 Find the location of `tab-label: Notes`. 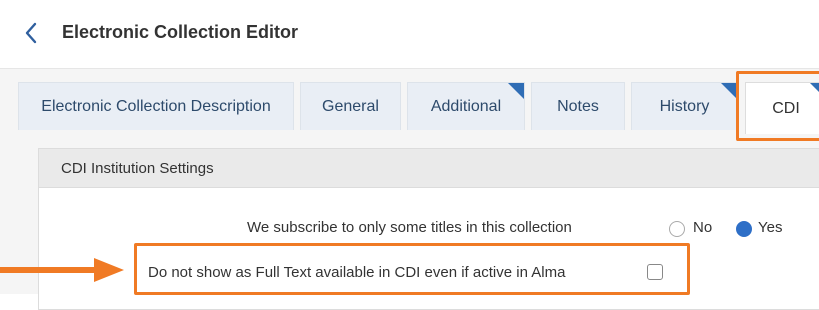

tab-label: Notes is located at coordinates (578, 106).